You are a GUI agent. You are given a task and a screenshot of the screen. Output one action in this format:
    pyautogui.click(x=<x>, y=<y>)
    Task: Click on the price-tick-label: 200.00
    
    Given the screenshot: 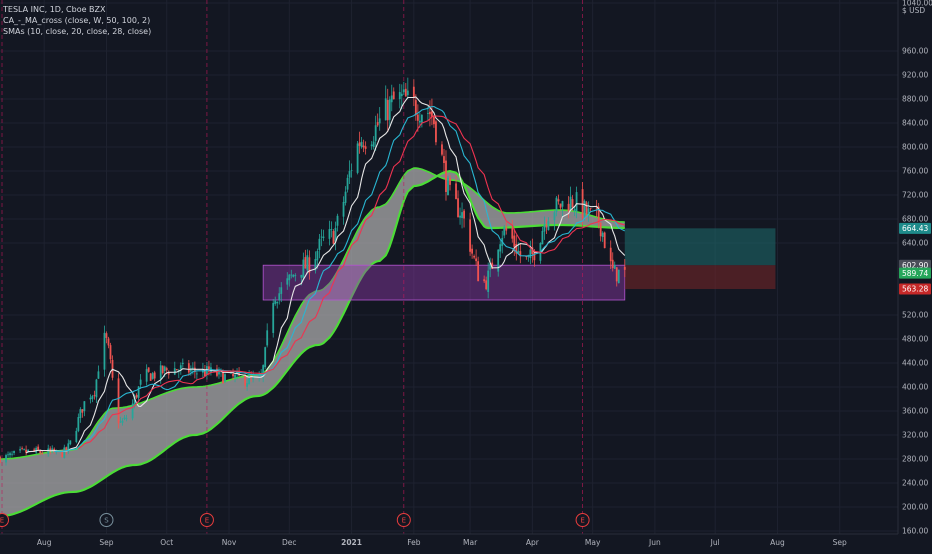 What is the action you would take?
    pyautogui.click(x=915, y=507)
    